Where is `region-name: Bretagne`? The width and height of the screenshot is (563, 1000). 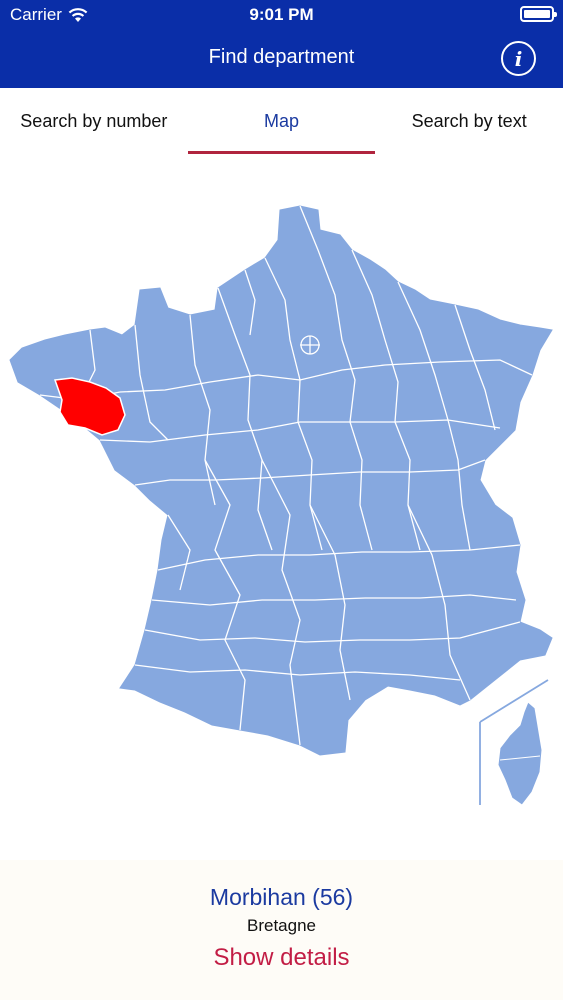
region-name: Bretagne is located at coordinates (281, 925).